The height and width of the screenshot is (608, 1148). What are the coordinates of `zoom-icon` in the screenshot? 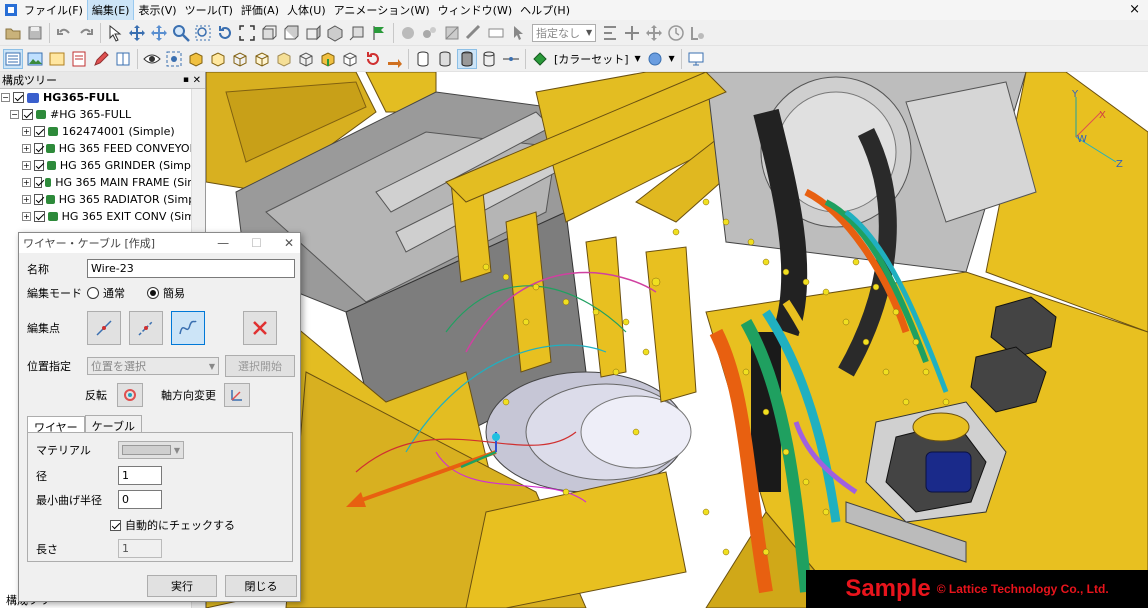 It's located at (181, 33).